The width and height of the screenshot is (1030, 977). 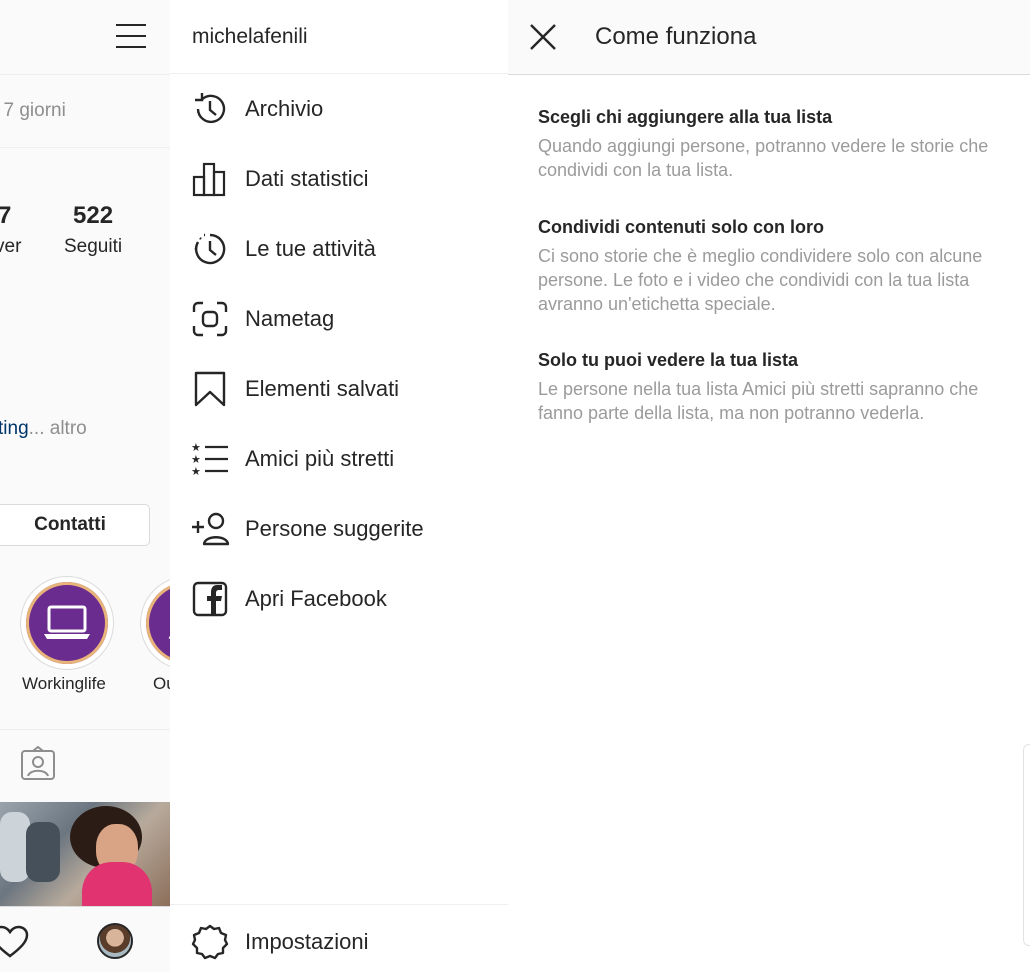 I want to click on menu-item-archivio: Archivio, so click(x=339, y=109).